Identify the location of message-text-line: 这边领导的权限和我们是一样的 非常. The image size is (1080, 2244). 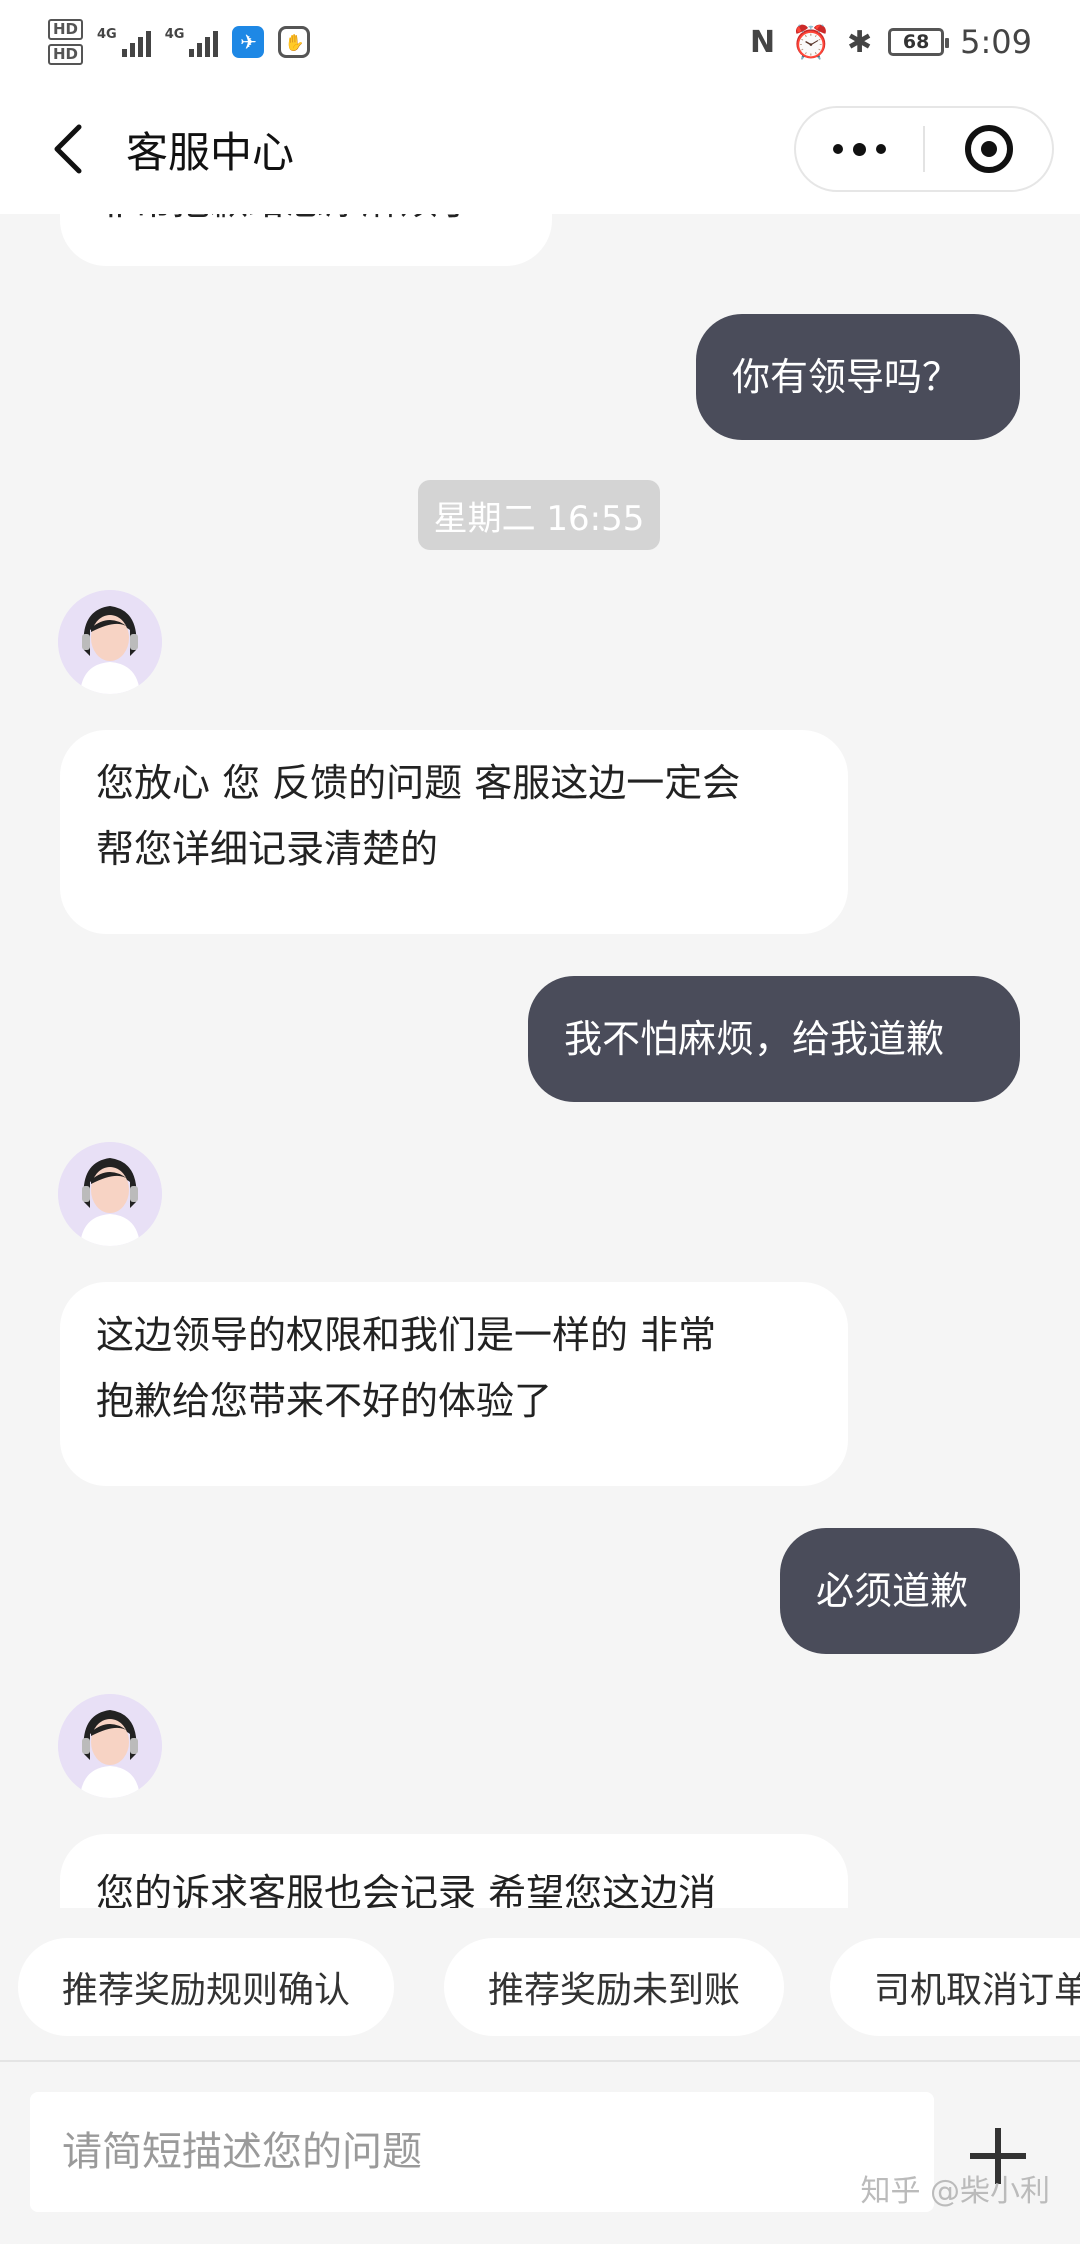
(406, 1335).